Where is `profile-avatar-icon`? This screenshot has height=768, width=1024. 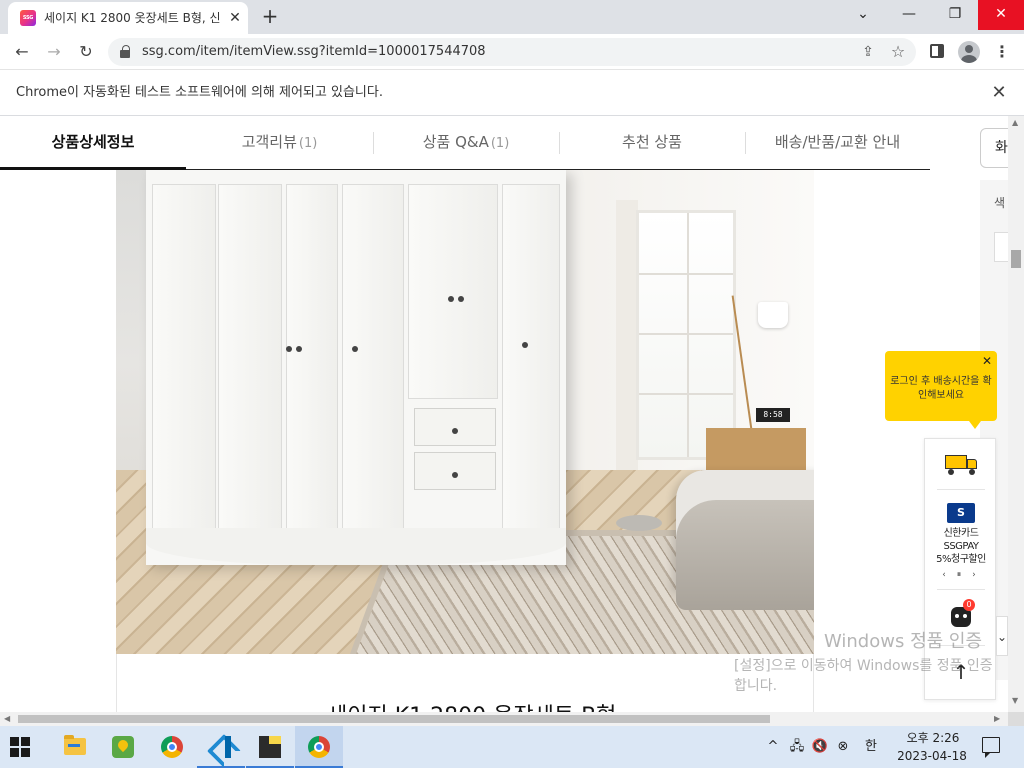
profile-avatar-icon is located at coordinates (969, 52).